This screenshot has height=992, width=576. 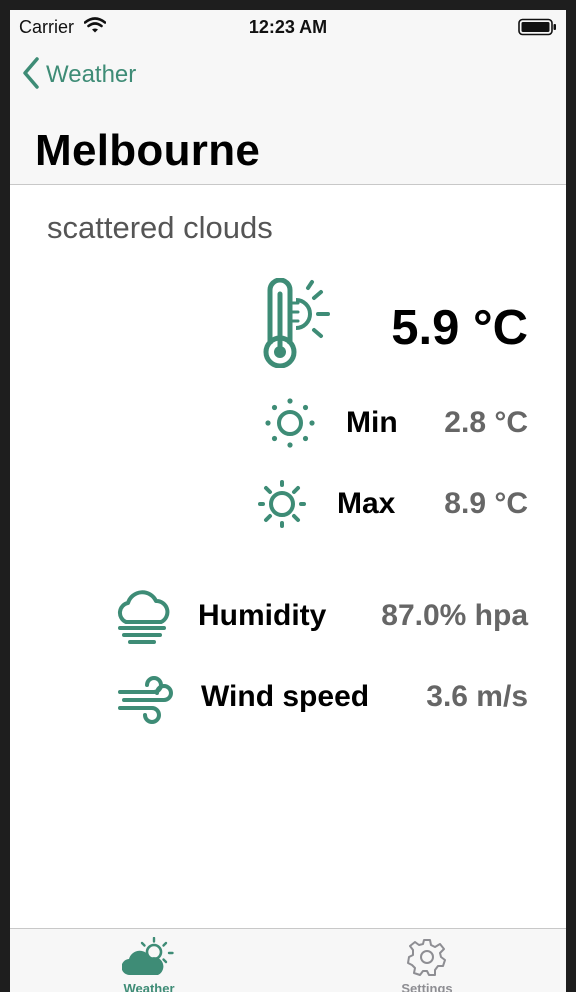 What do you see at coordinates (459, 328) in the screenshot?
I see `current-temperature: 5.9 °C` at bounding box center [459, 328].